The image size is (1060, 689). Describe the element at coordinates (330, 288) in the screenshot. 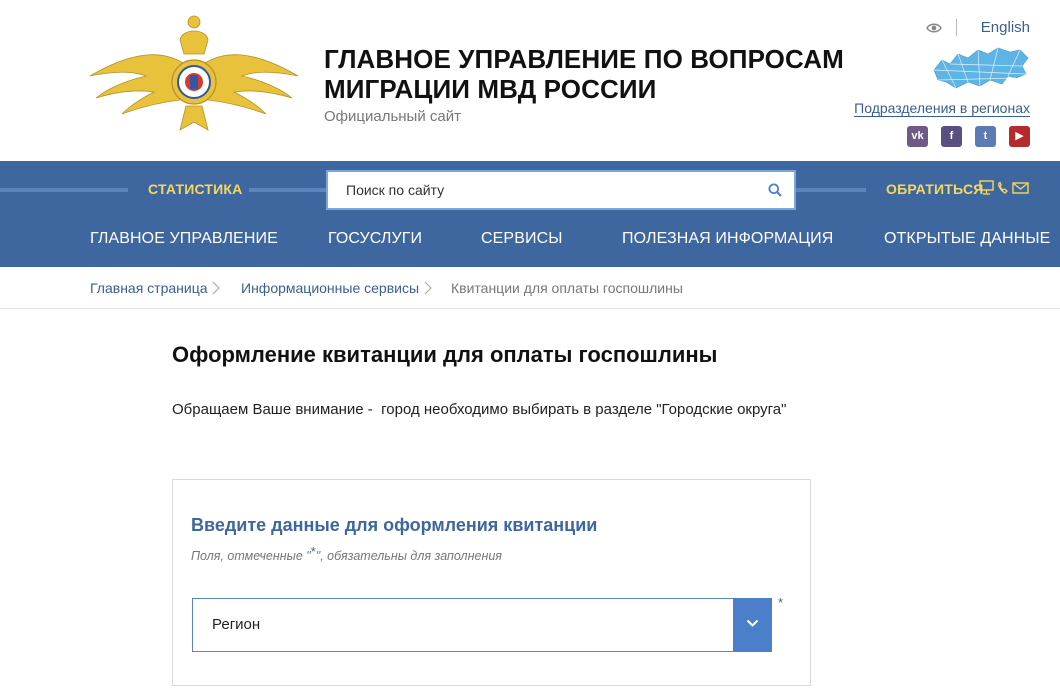

I see `breadcrumb-info-services: Информационные сервисы` at that location.